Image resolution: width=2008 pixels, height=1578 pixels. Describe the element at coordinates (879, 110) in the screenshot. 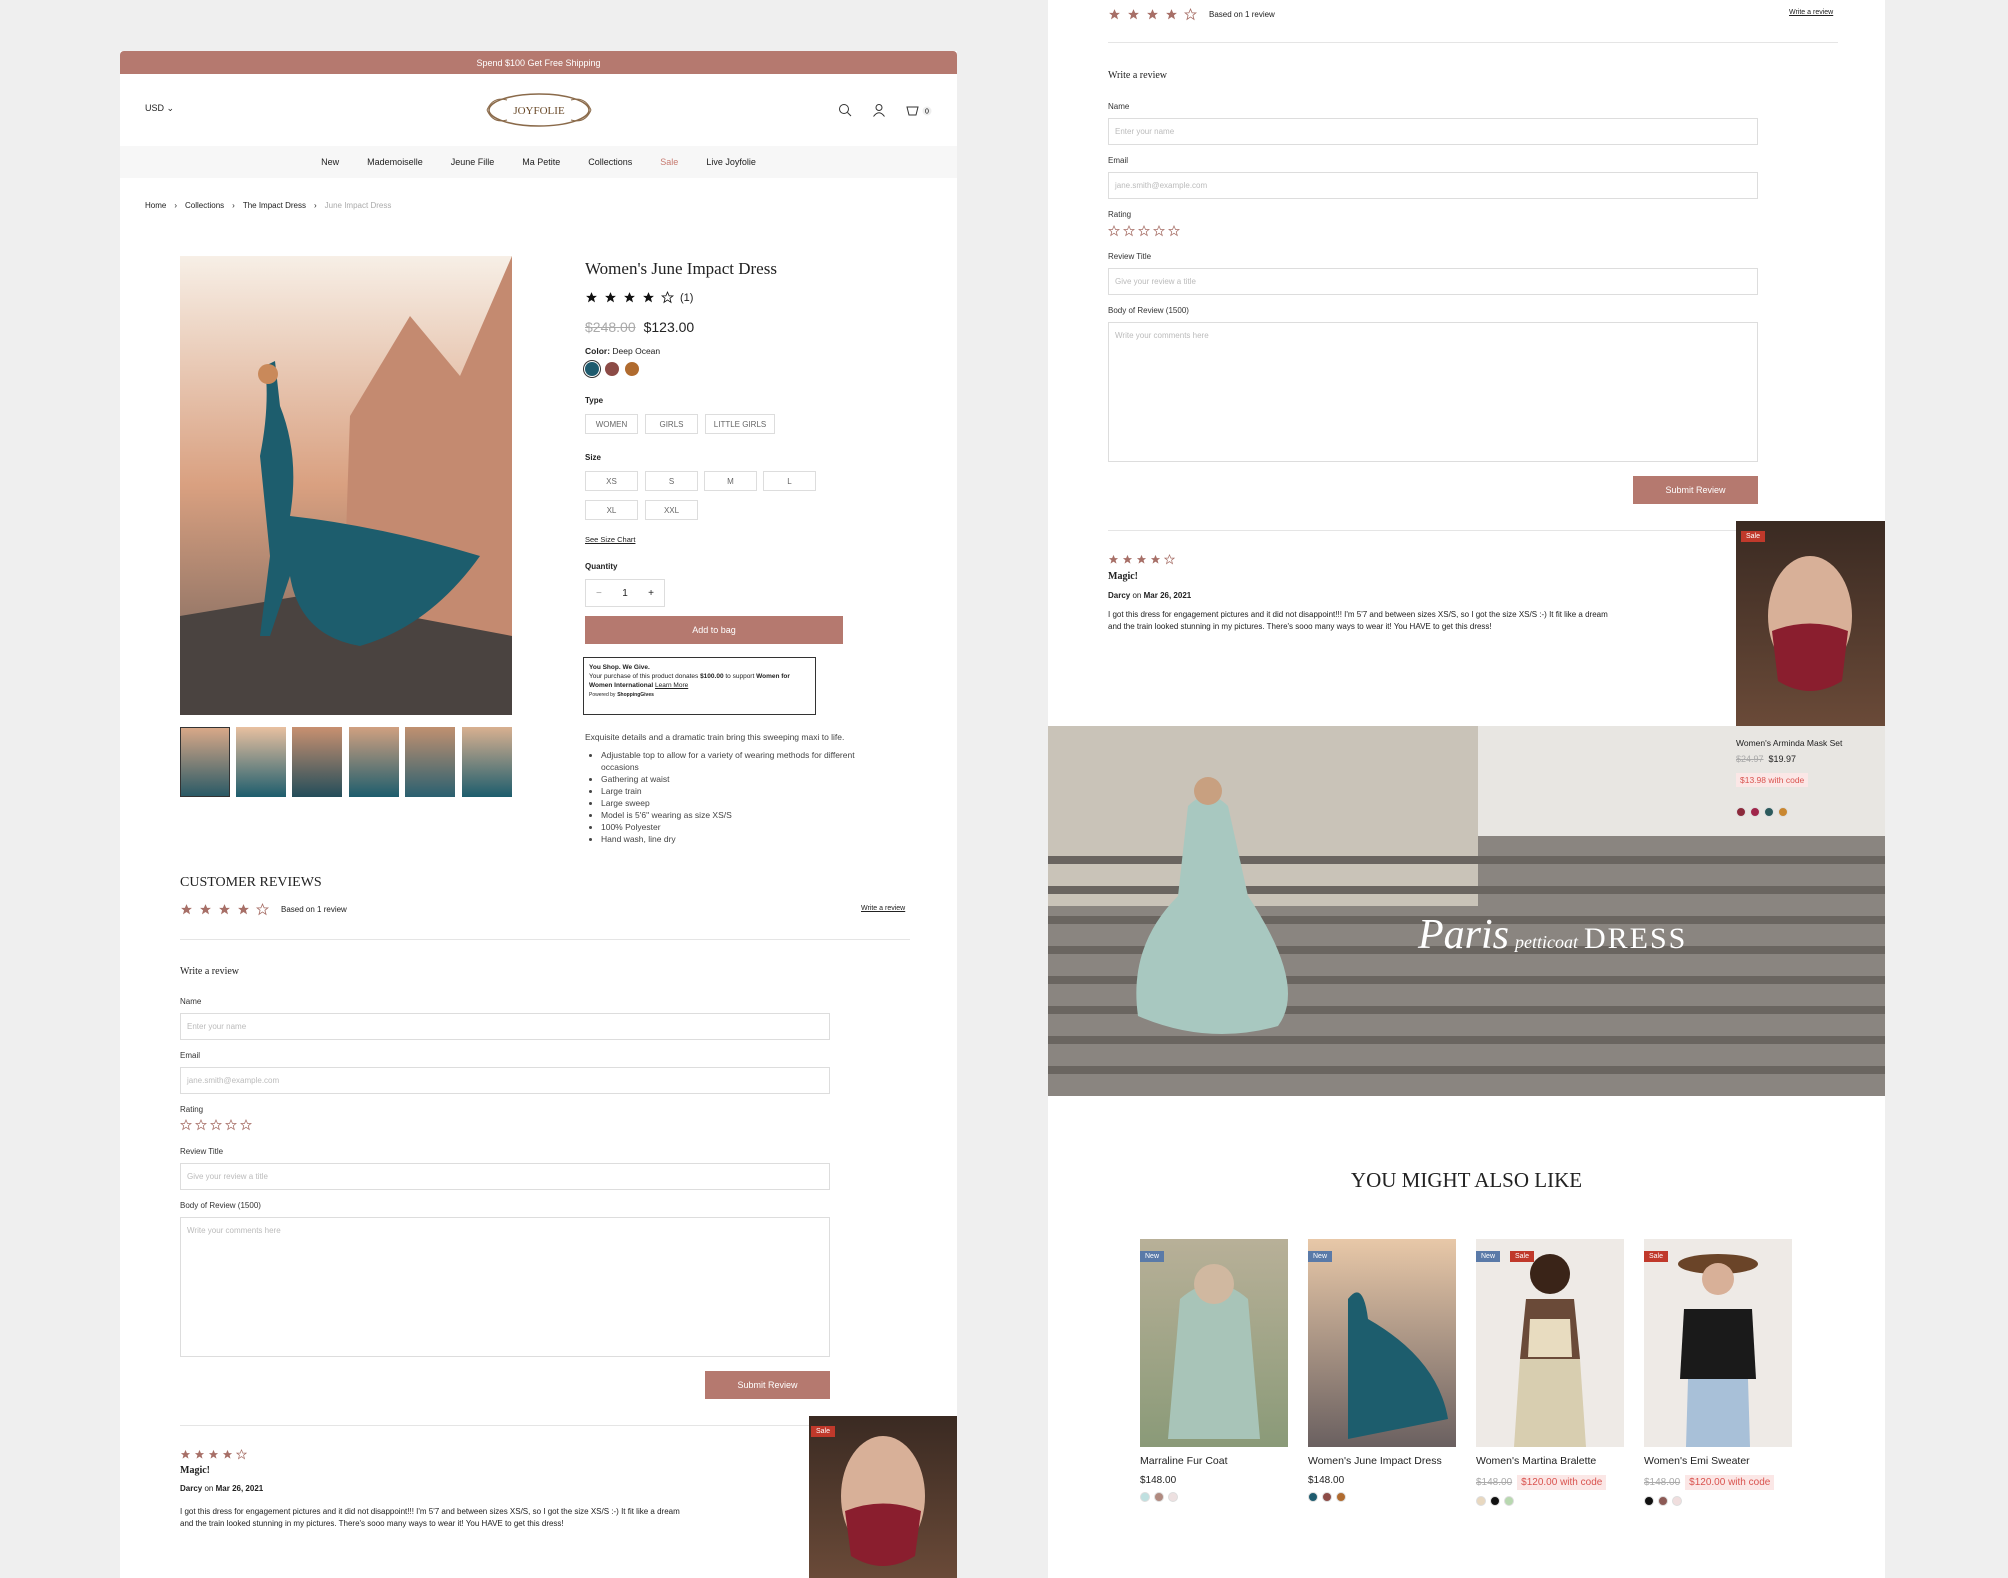

I see `account-icon` at that location.